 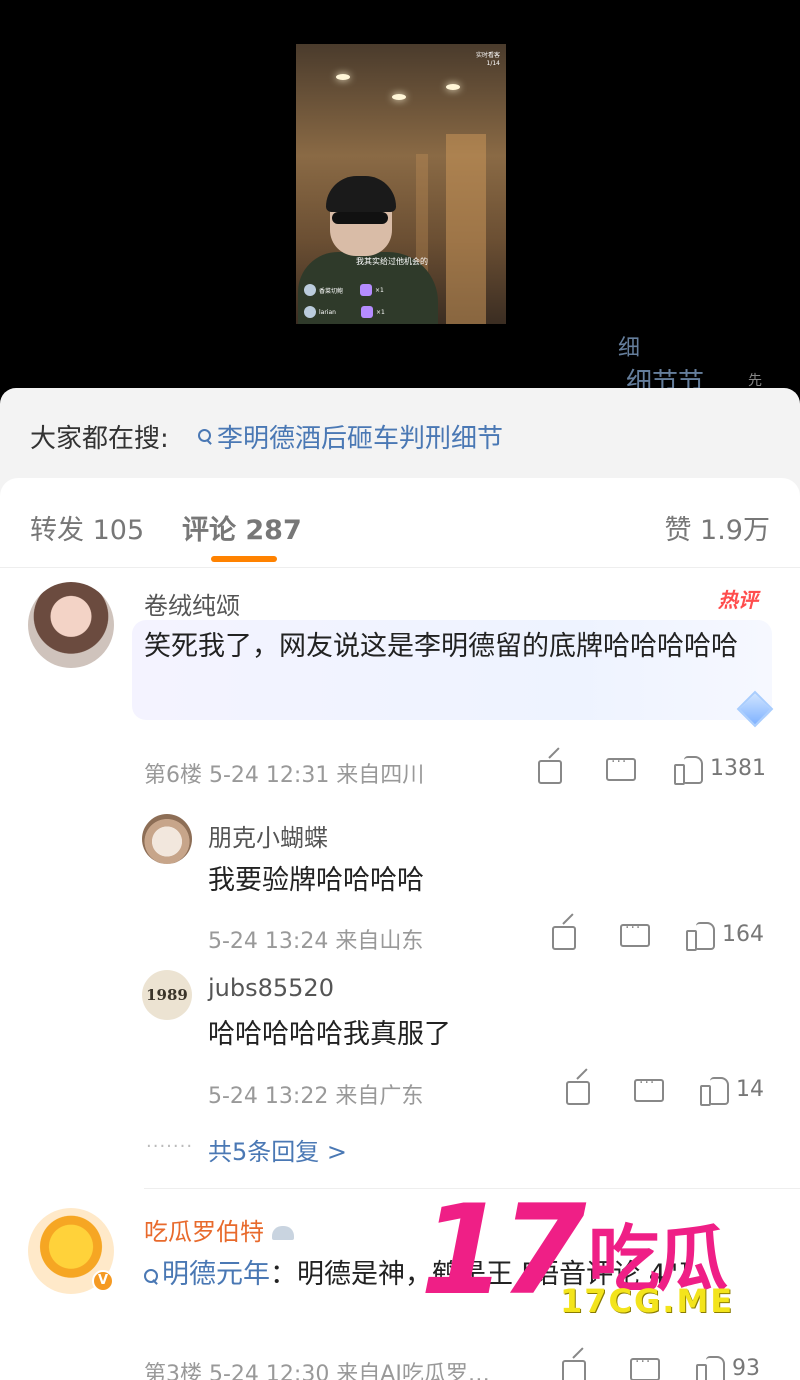 I want to click on tab-bar: 转发 105 评论 287 赞 1.9万, so click(x=400, y=523).